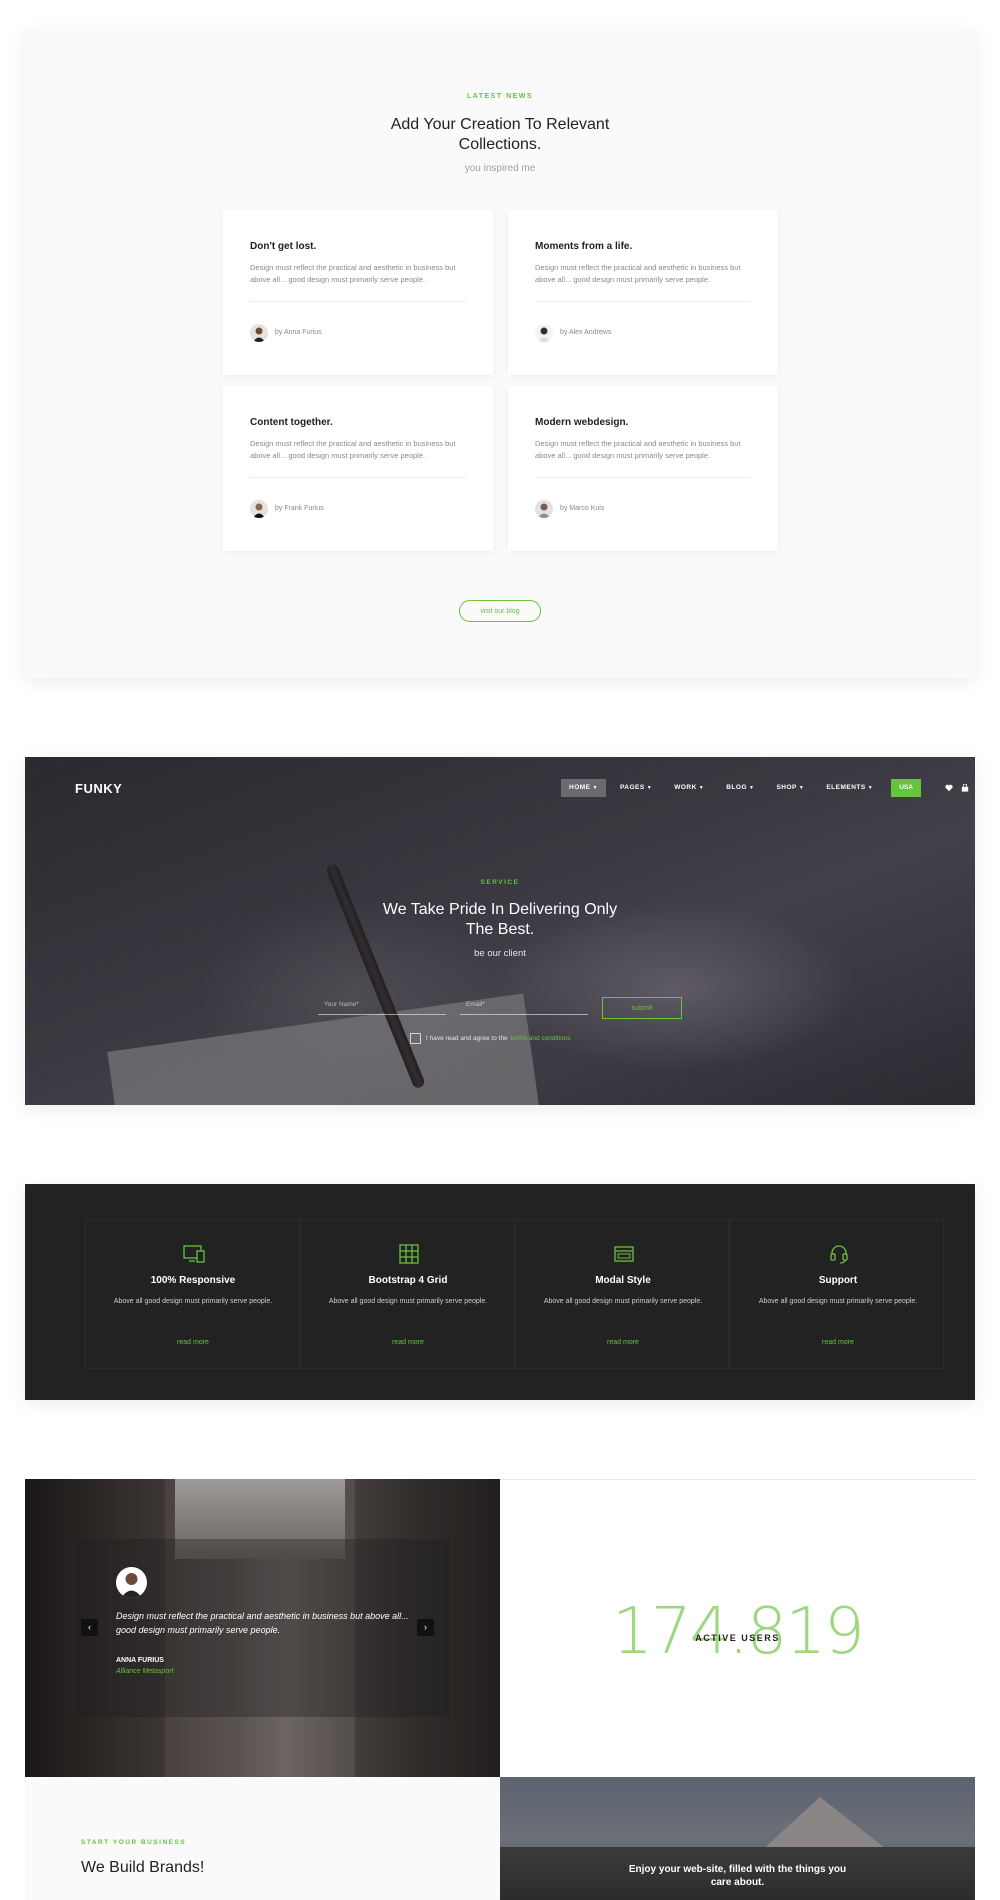 The width and height of the screenshot is (1000, 1900). What do you see at coordinates (500, 882) in the screenshot?
I see `hero-eyebrow: SERVICE` at bounding box center [500, 882].